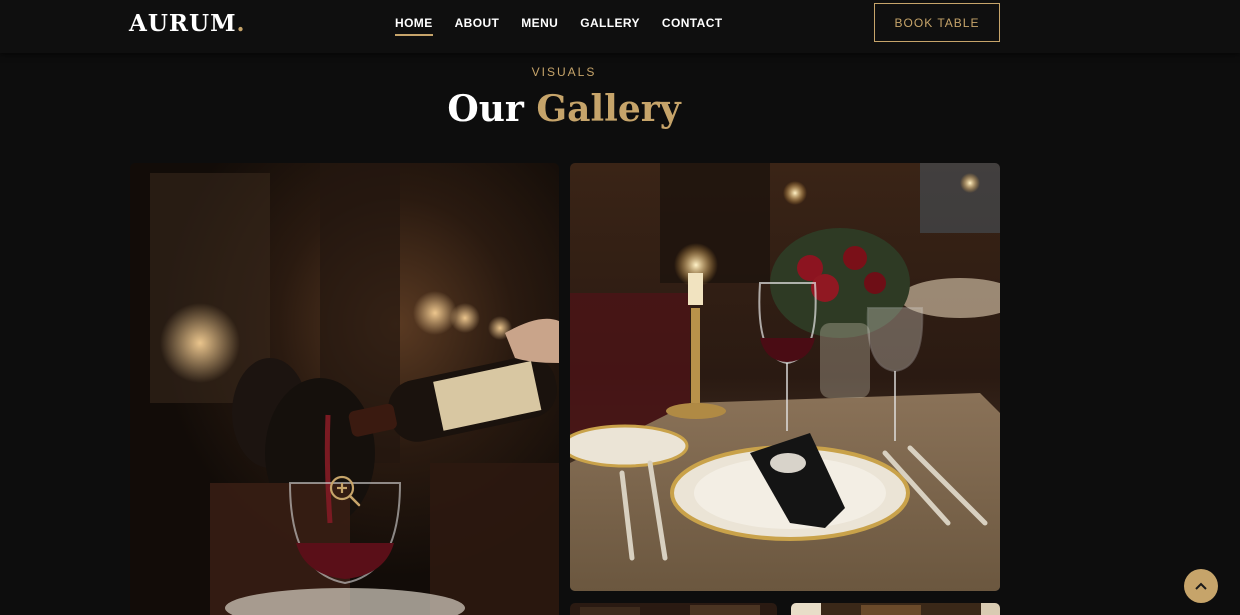  I want to click on title-main: Our, so click(485, 109).